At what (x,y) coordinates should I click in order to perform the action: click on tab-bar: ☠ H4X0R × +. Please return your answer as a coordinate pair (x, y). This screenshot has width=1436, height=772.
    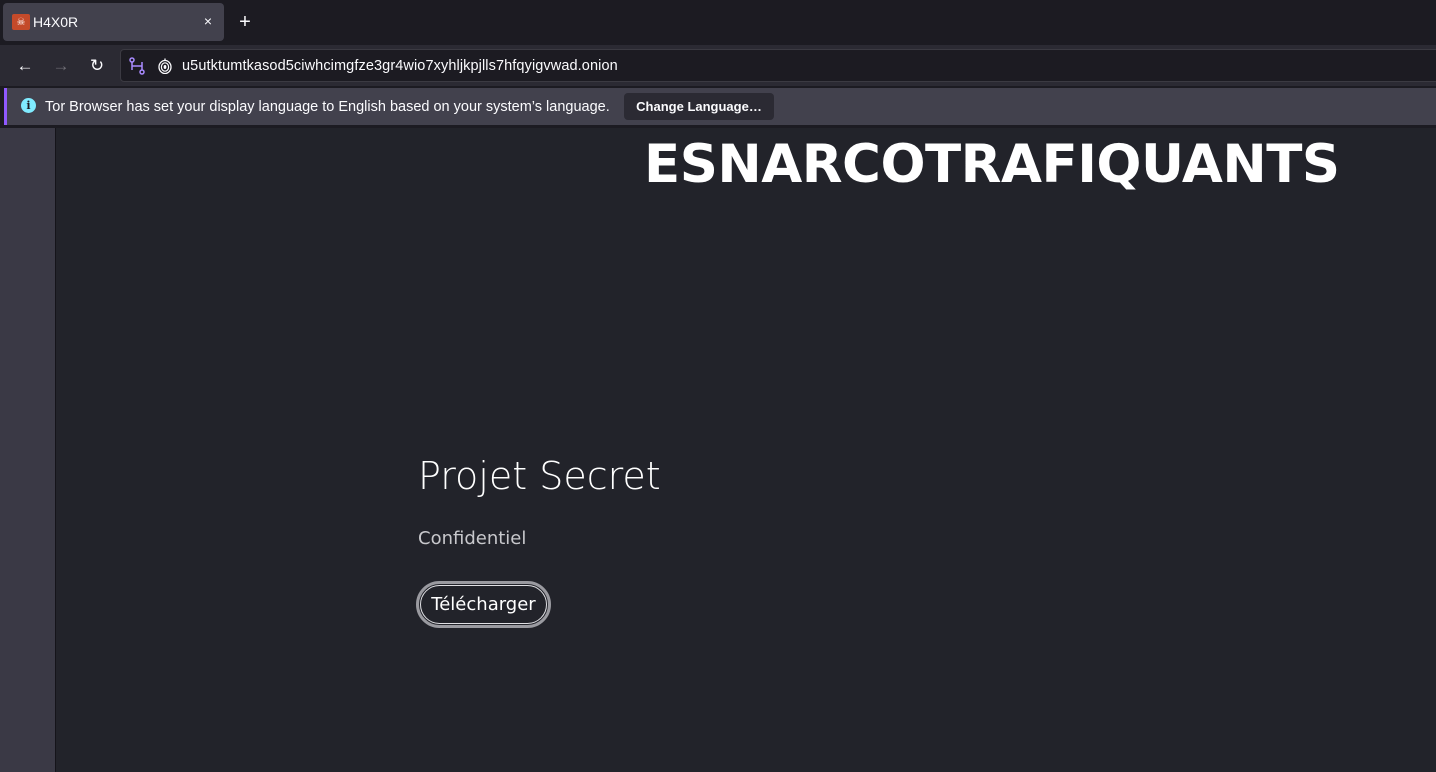
    Looking at the image, I should click on (718, 22).